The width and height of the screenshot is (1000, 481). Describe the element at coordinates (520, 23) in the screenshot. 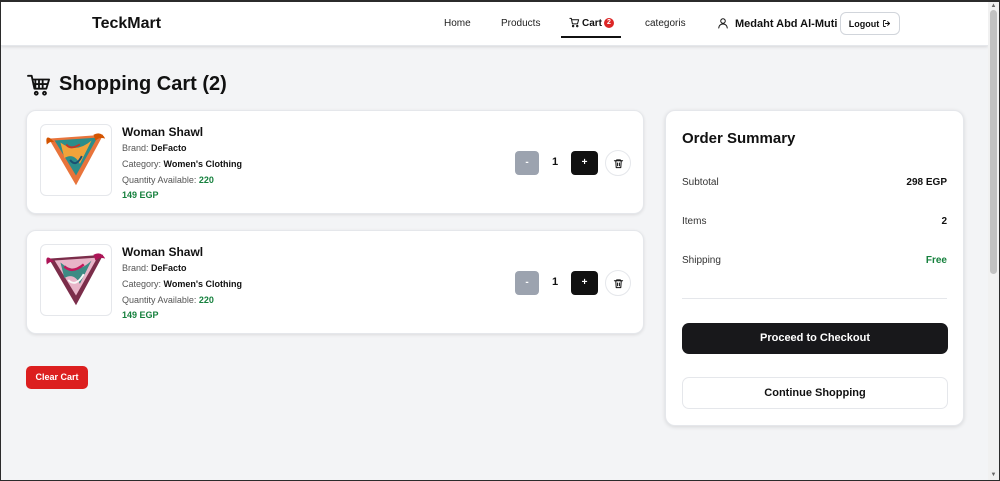

I see `nav-products: Products` at that location.